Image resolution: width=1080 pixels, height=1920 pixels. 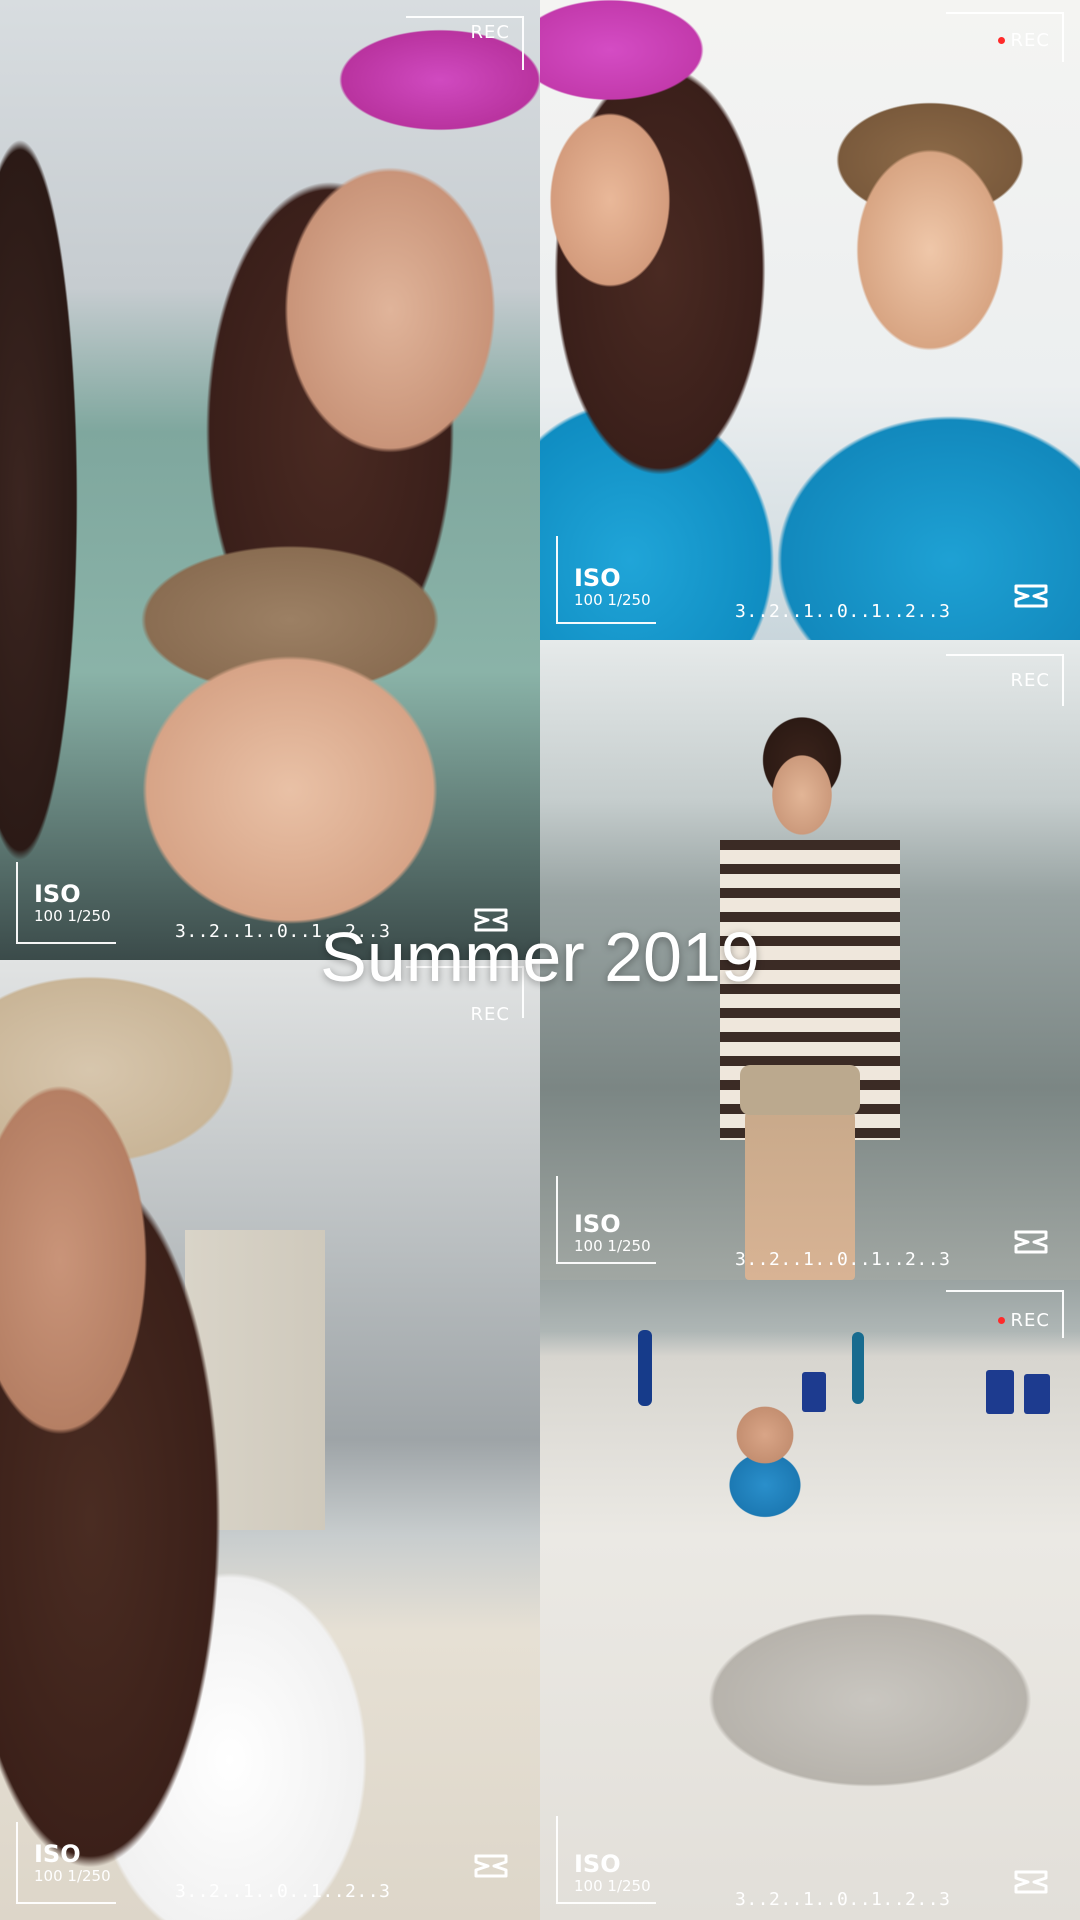 What do you see at coordinates (540, 957) in the screenshot?
I see `collage-title: Summer 2019` at bounding box center [540, 957].